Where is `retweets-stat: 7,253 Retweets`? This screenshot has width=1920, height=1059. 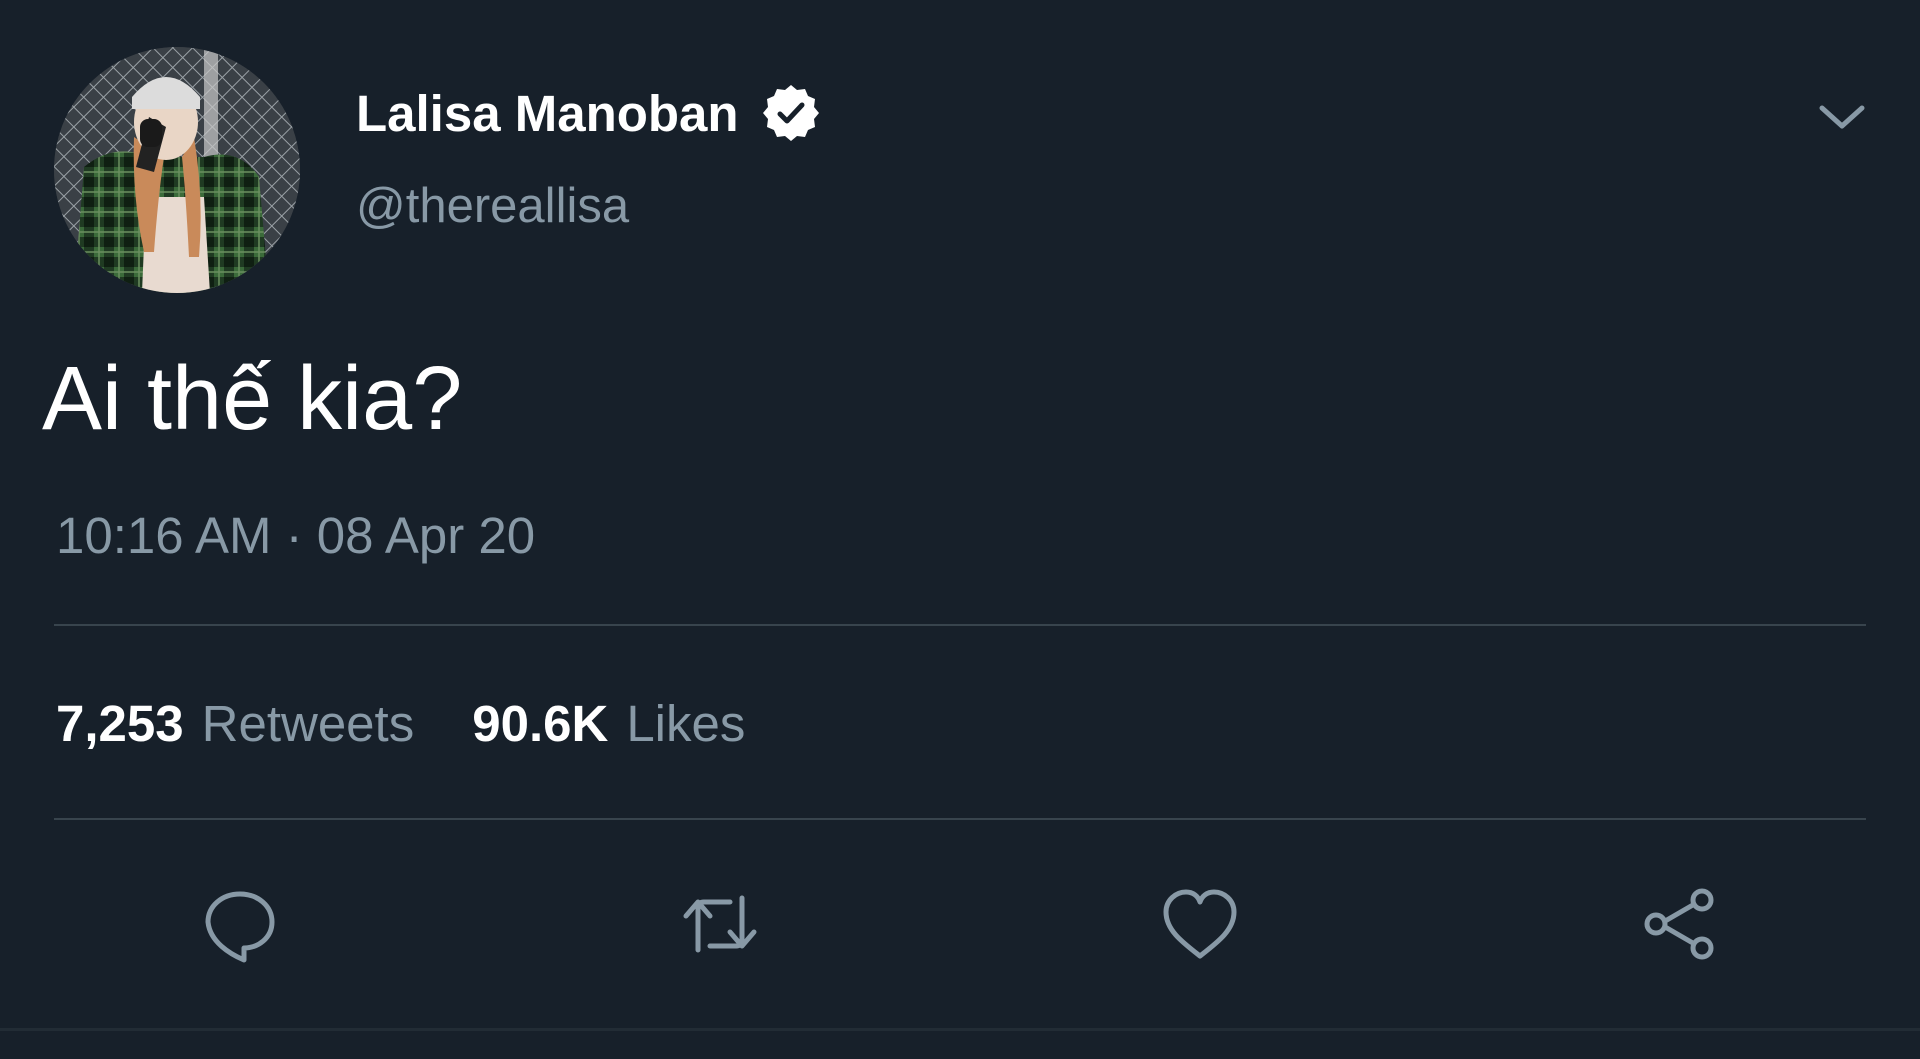
retweets-stat: 7,253 Retweets is located at coordinates (235, 723).